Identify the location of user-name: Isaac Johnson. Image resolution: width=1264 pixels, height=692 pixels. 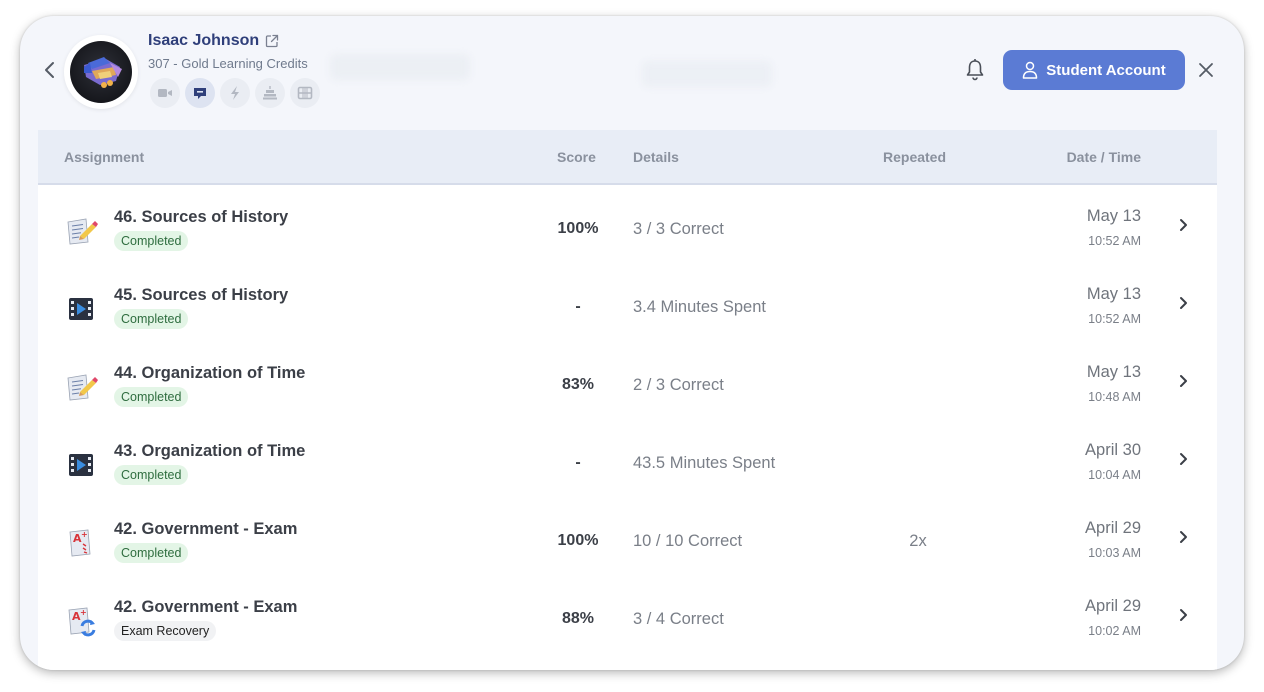
(213, 41).